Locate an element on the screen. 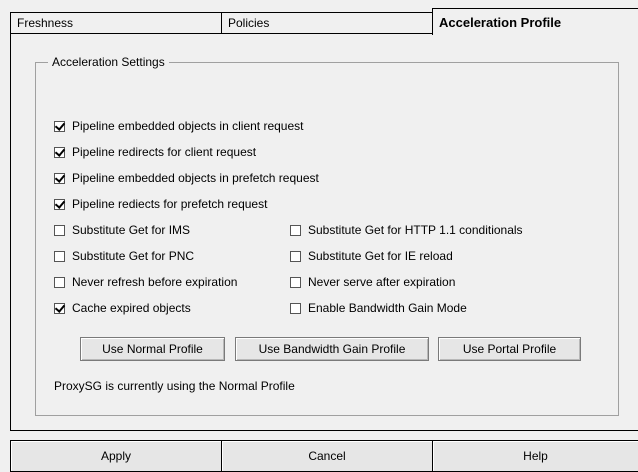  checkbox-label: Substitute Get for PNC is located at coordinates (133, 256).